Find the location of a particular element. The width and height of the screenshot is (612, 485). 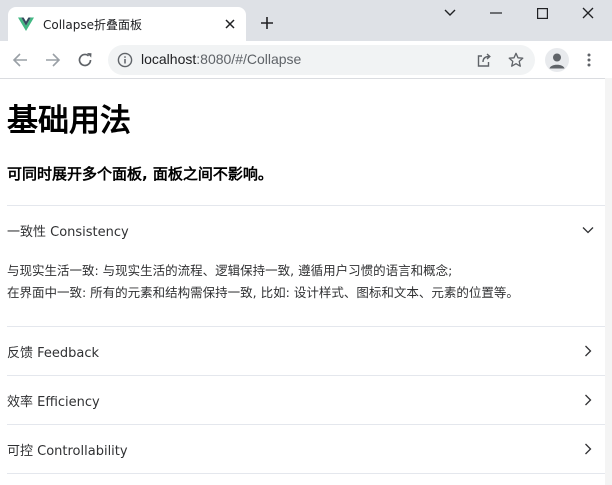

window-close-icon is located at coordinates (588, 13).